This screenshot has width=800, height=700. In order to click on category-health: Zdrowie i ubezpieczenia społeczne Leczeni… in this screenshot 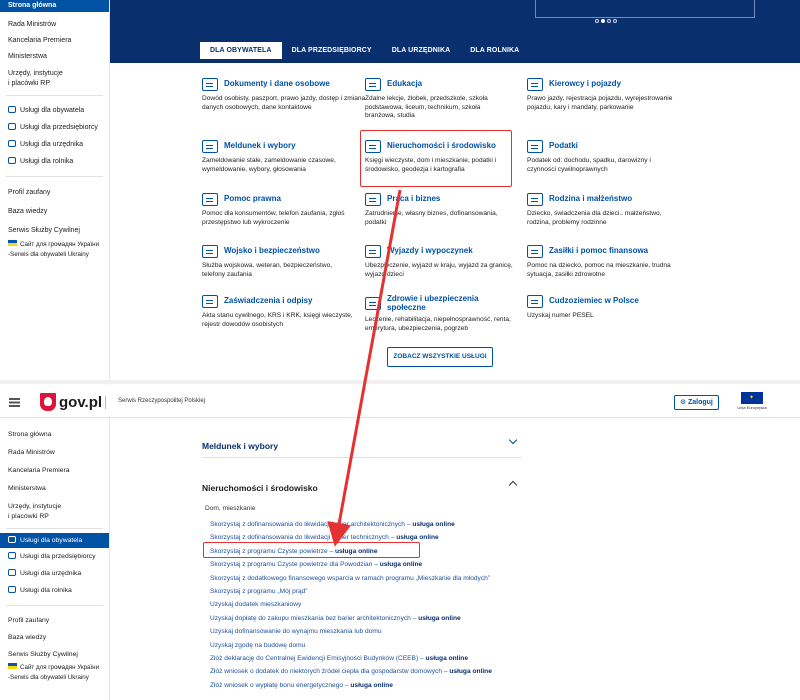, I will do `click(440, 313)`.